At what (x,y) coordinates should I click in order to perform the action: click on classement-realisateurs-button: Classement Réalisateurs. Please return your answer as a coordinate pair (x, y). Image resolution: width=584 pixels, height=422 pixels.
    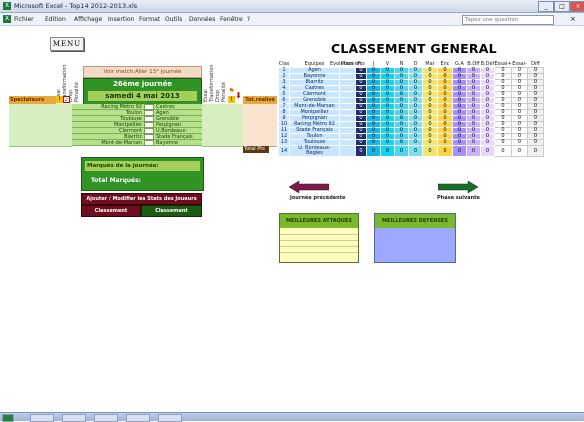
    Looking at the image, I should click on (171, 214).